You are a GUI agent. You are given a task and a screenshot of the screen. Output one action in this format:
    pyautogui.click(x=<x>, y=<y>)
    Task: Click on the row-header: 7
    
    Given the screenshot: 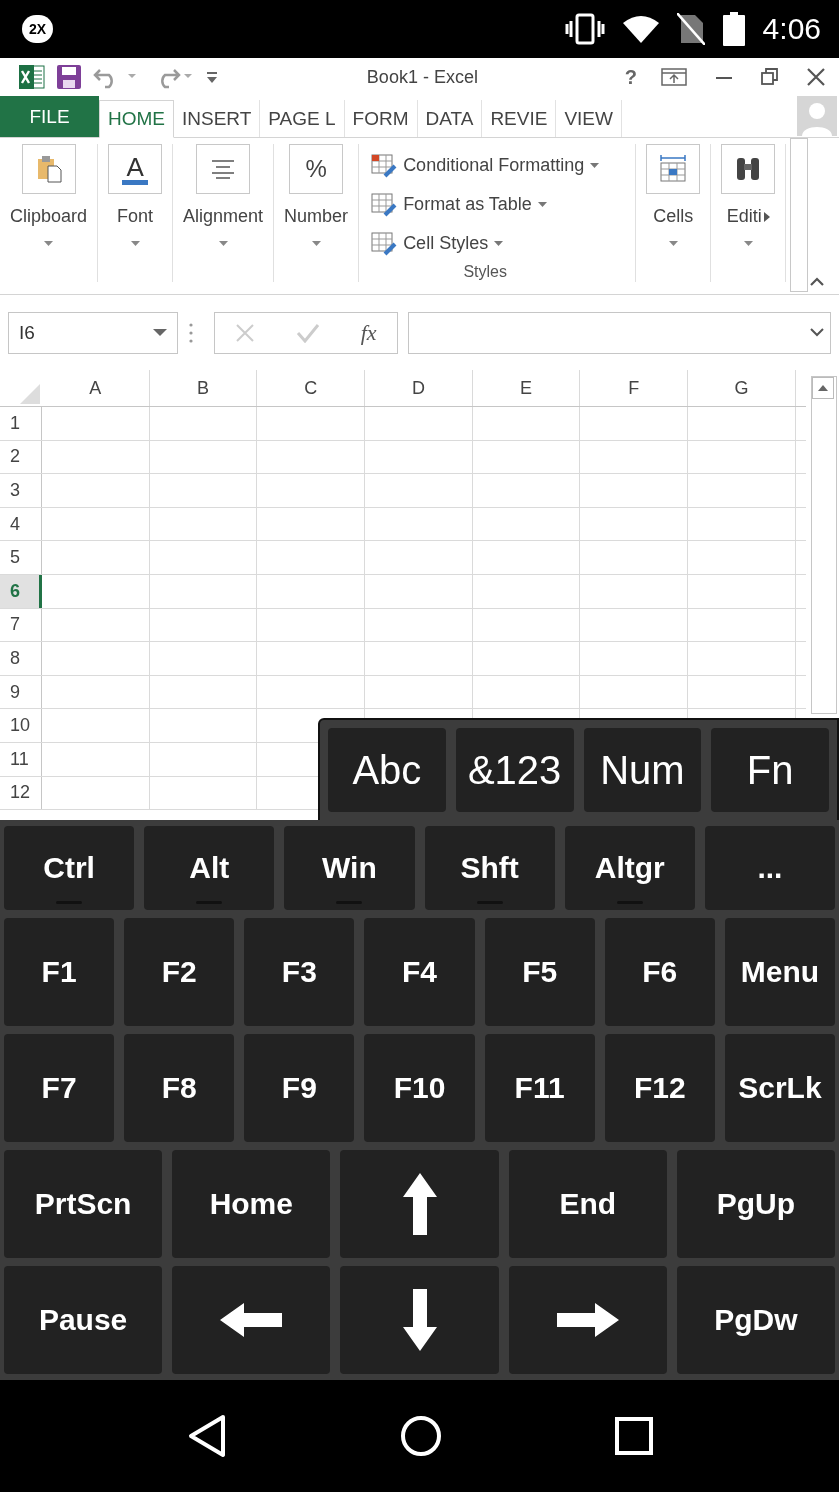 What is the action you would take?
    pyautogui.click(x=21, y=625)
    